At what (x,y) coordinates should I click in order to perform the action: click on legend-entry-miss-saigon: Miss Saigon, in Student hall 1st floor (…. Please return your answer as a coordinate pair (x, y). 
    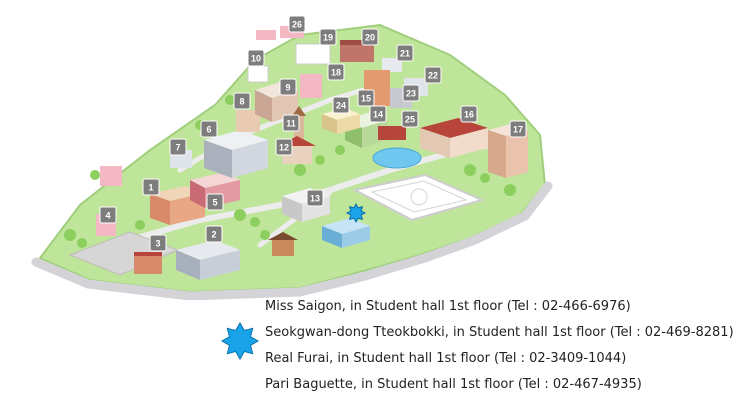
    Looking at the image, I should click on (448, 306).